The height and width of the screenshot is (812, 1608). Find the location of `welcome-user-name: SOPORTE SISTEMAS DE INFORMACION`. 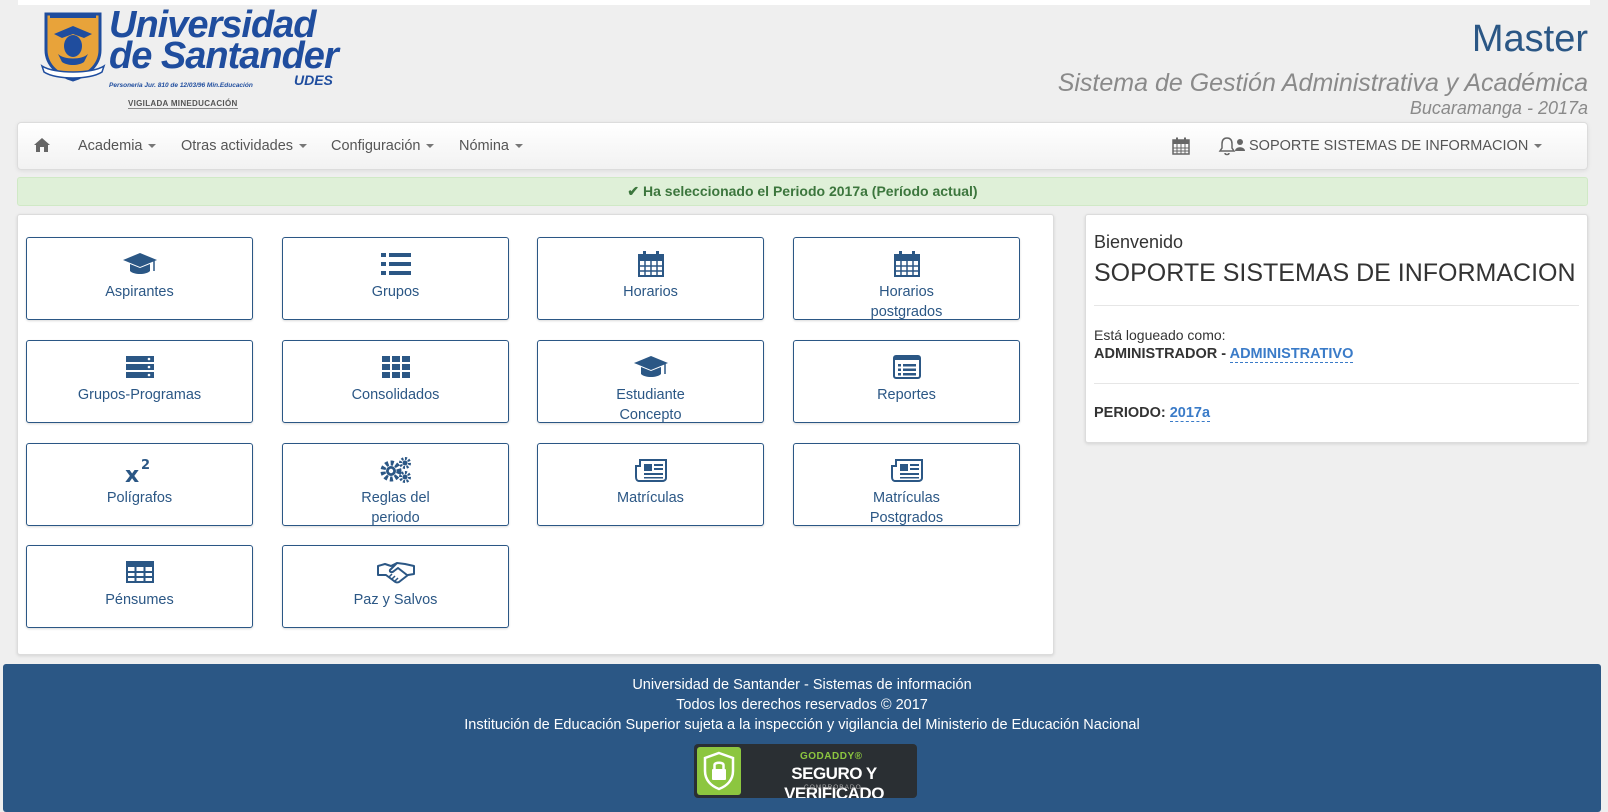

welcome-user-name: SOPORTE SISTEMAS DE INFORMACION is located at coordinates (1335, 273).